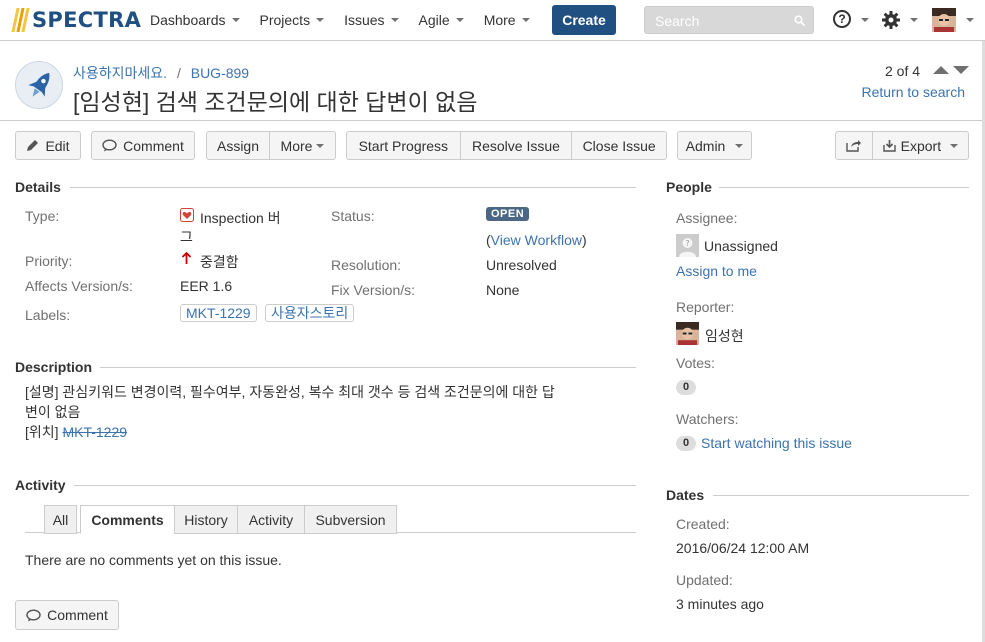  I want to click on reporter-avatar, so click(687, 333).